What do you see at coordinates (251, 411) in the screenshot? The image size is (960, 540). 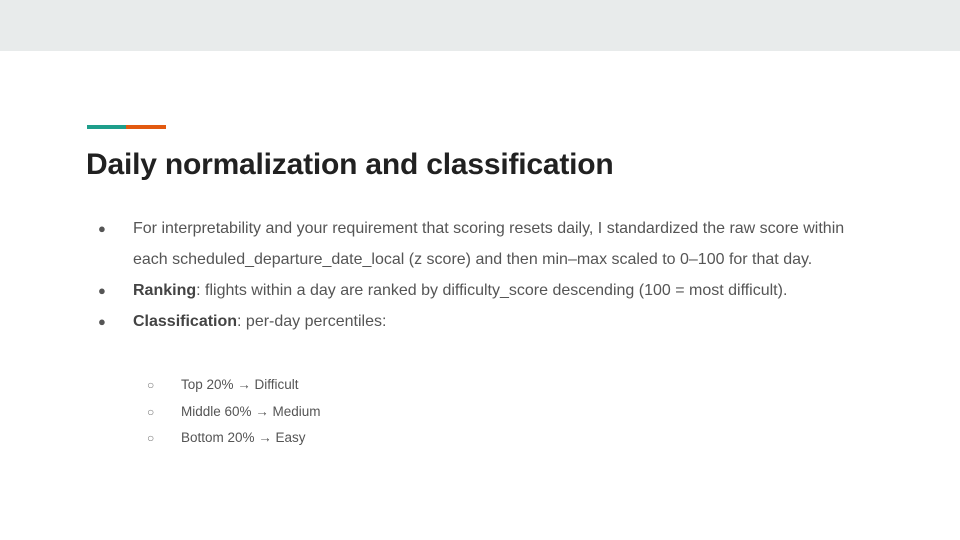 I see `sub-bullet-text: Middle 60% → Medium` at bounding box center [251, 411].